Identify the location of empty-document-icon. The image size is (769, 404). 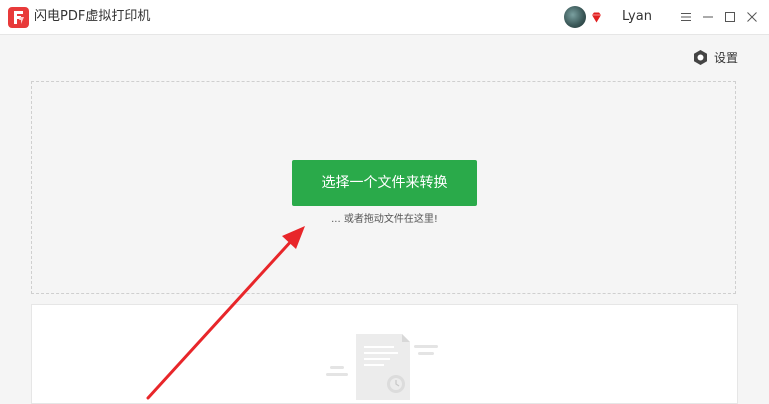
(382, 367).